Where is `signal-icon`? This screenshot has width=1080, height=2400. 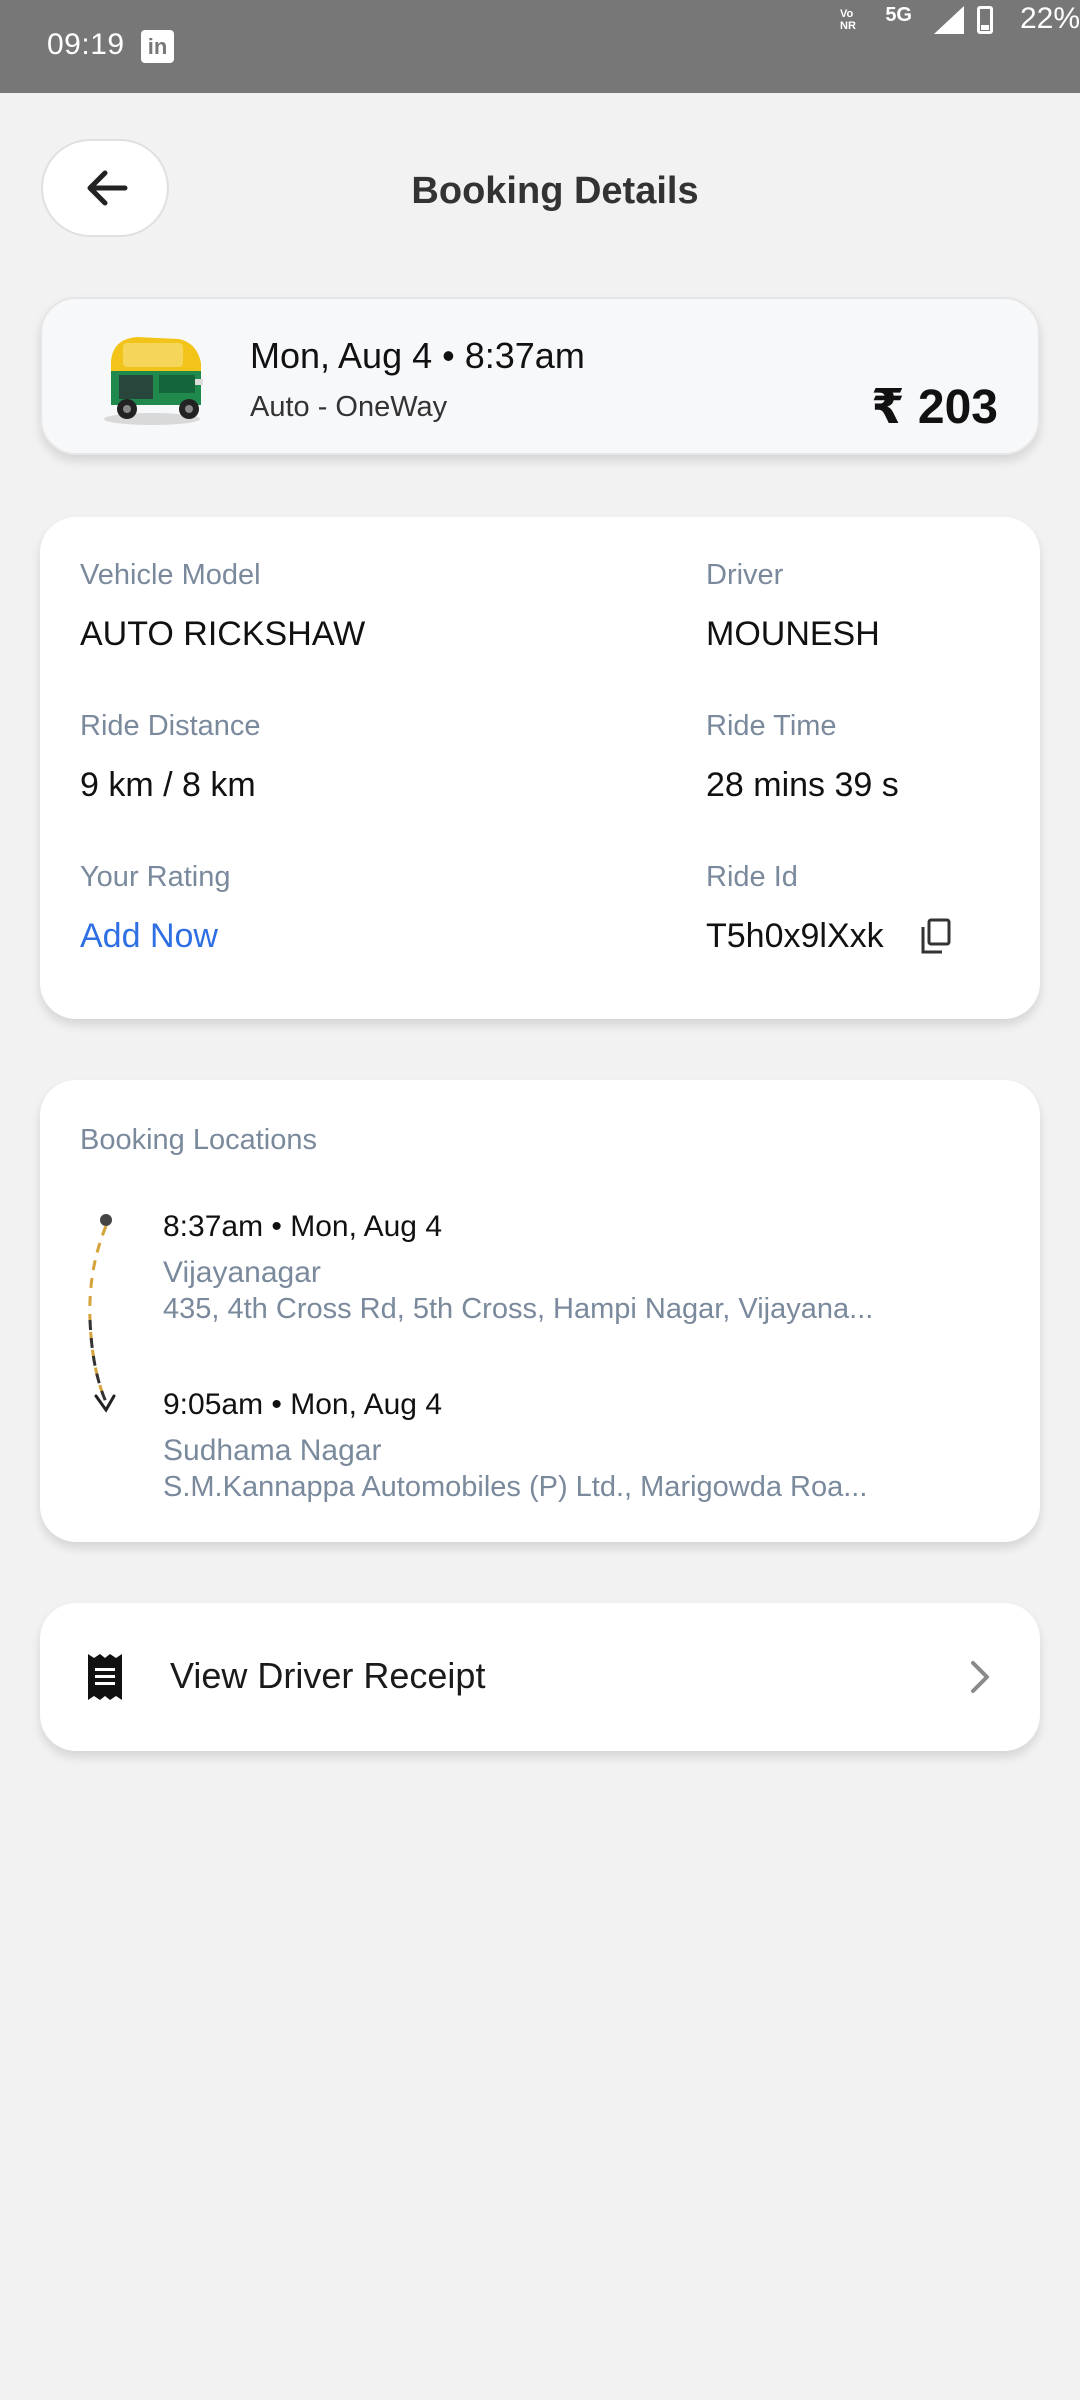
signal-icon is located at coordinates (949, 20).